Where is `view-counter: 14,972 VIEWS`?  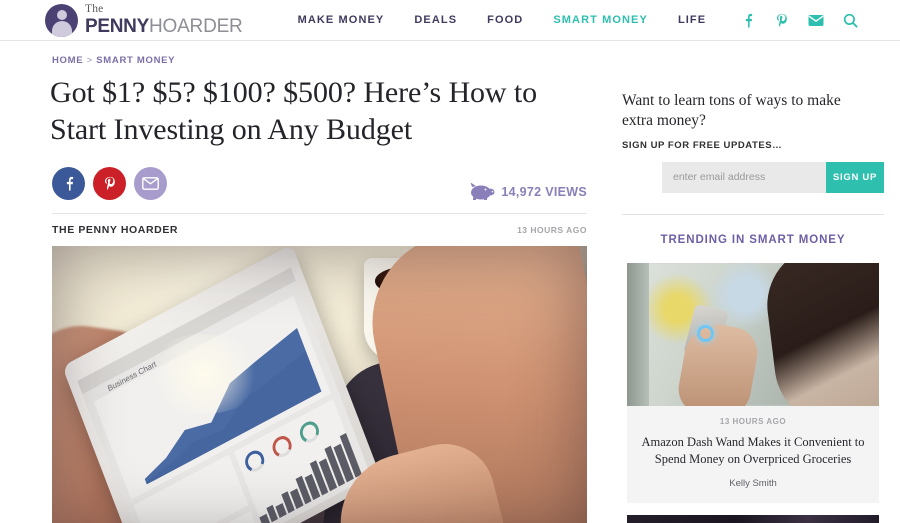
view-counter: 14,972 VIEWS is located at coordinates (528, 185).